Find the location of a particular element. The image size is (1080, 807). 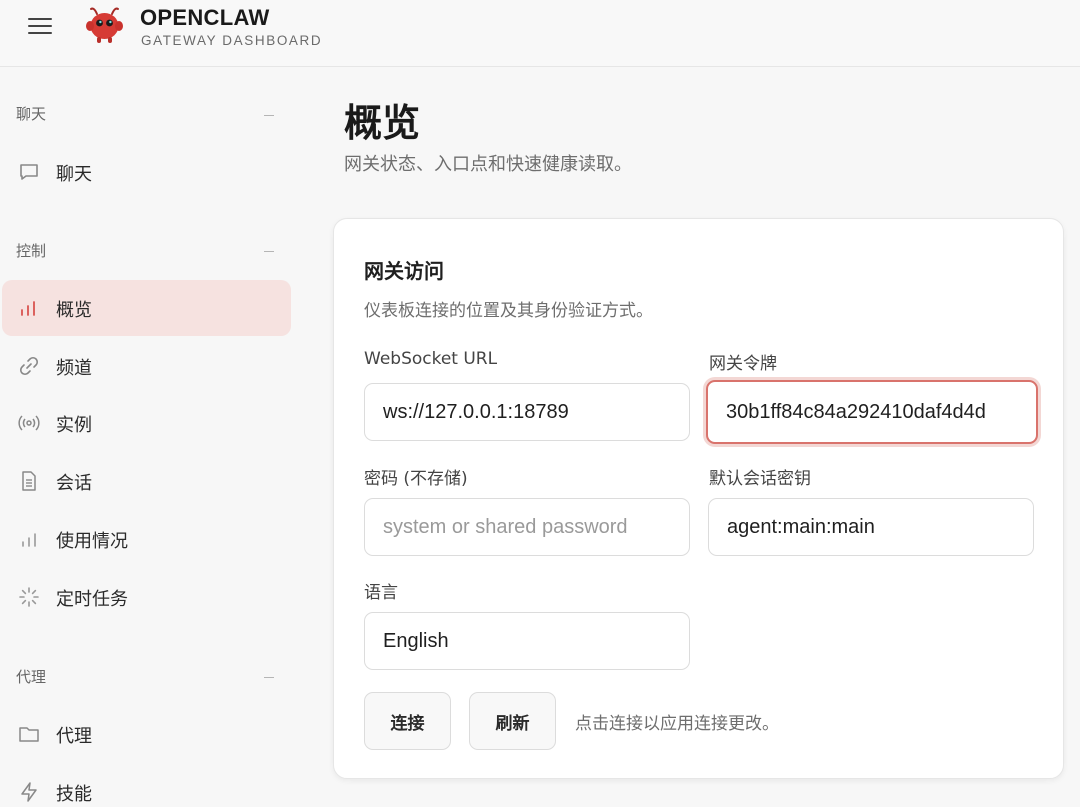

sidebar-item-label: 代理 is located at coordinates (74, 736).